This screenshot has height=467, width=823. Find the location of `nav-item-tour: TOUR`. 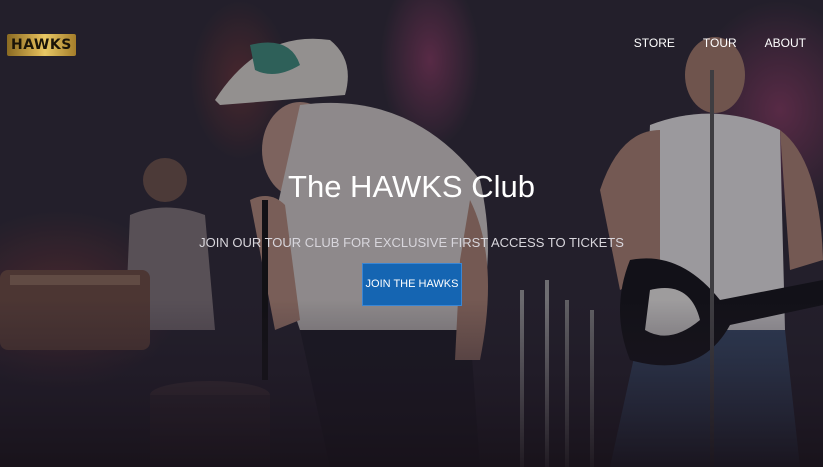

nav-item-tour: TOUR is located at coordinates (720, 43).